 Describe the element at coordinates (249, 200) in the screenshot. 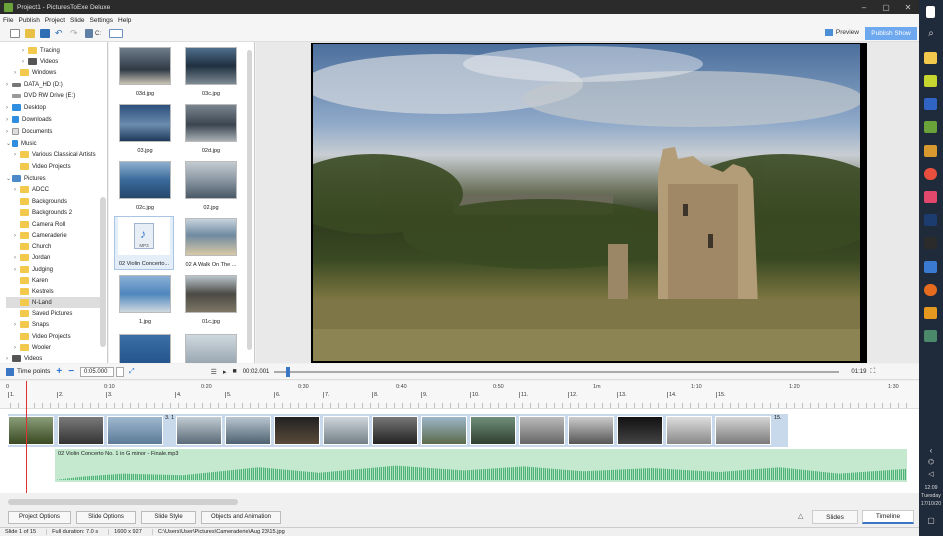

I see `thumbnail-scrollbar` at that location.